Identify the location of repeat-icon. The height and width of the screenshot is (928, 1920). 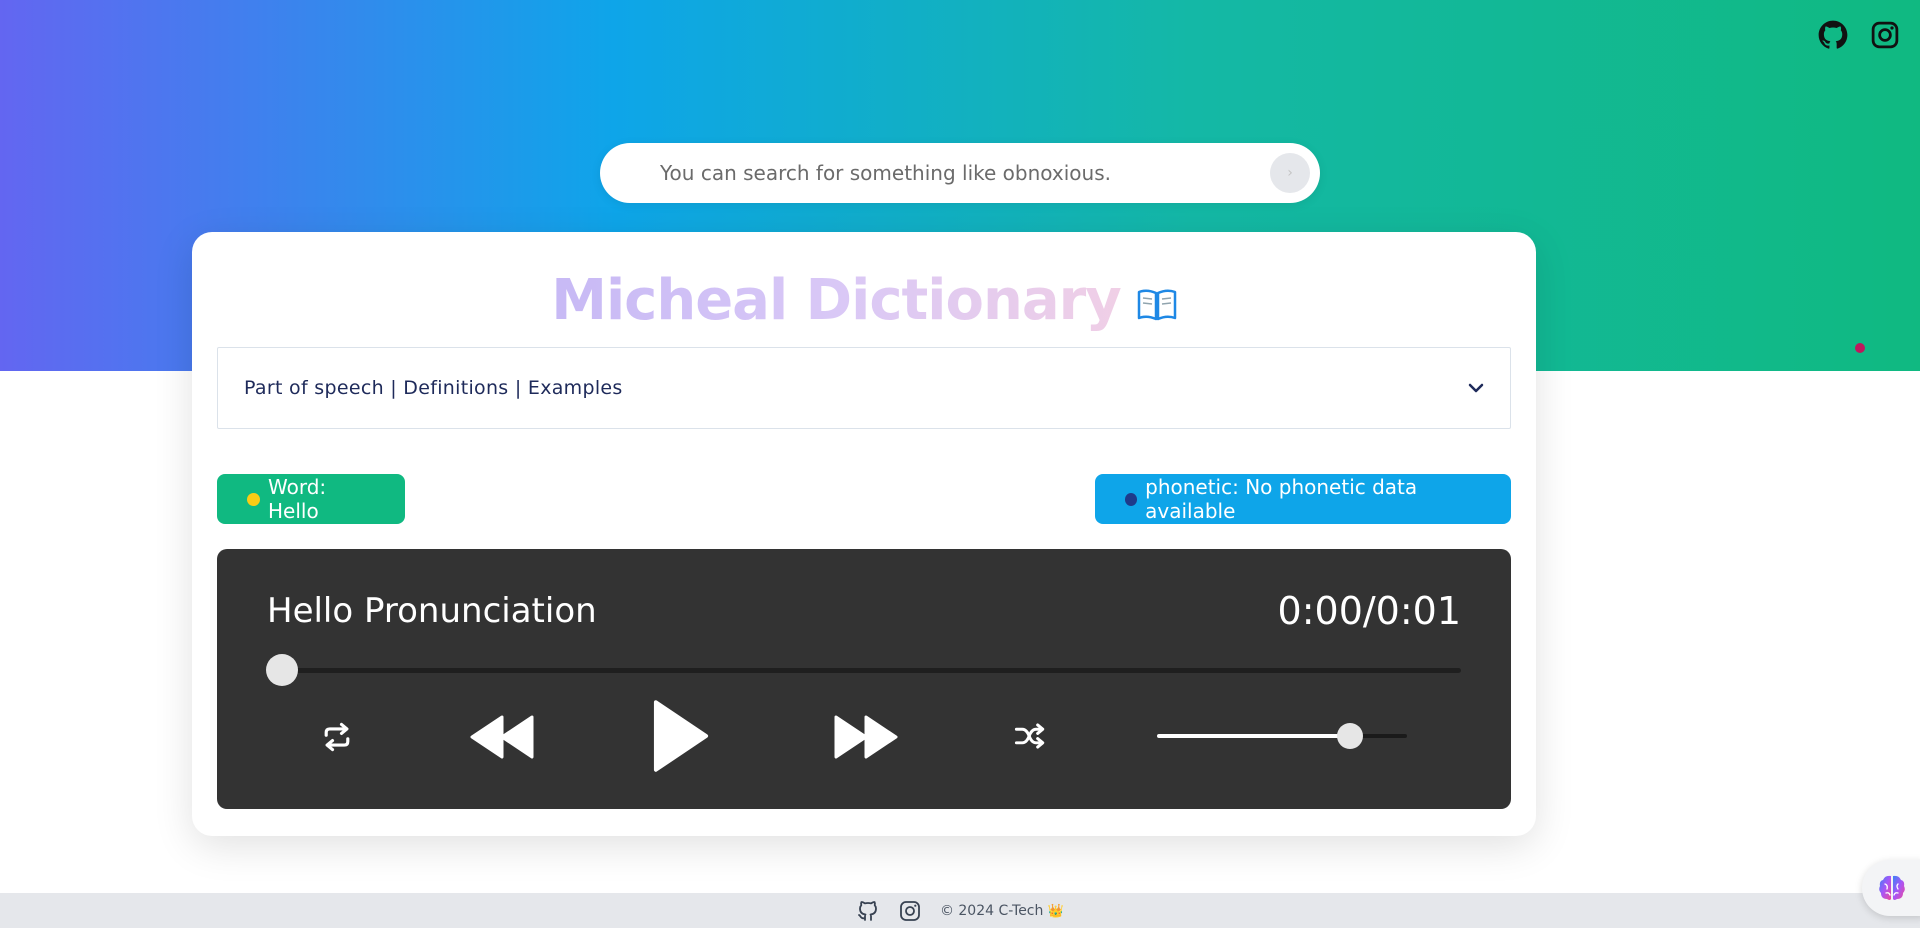
(337, 737).